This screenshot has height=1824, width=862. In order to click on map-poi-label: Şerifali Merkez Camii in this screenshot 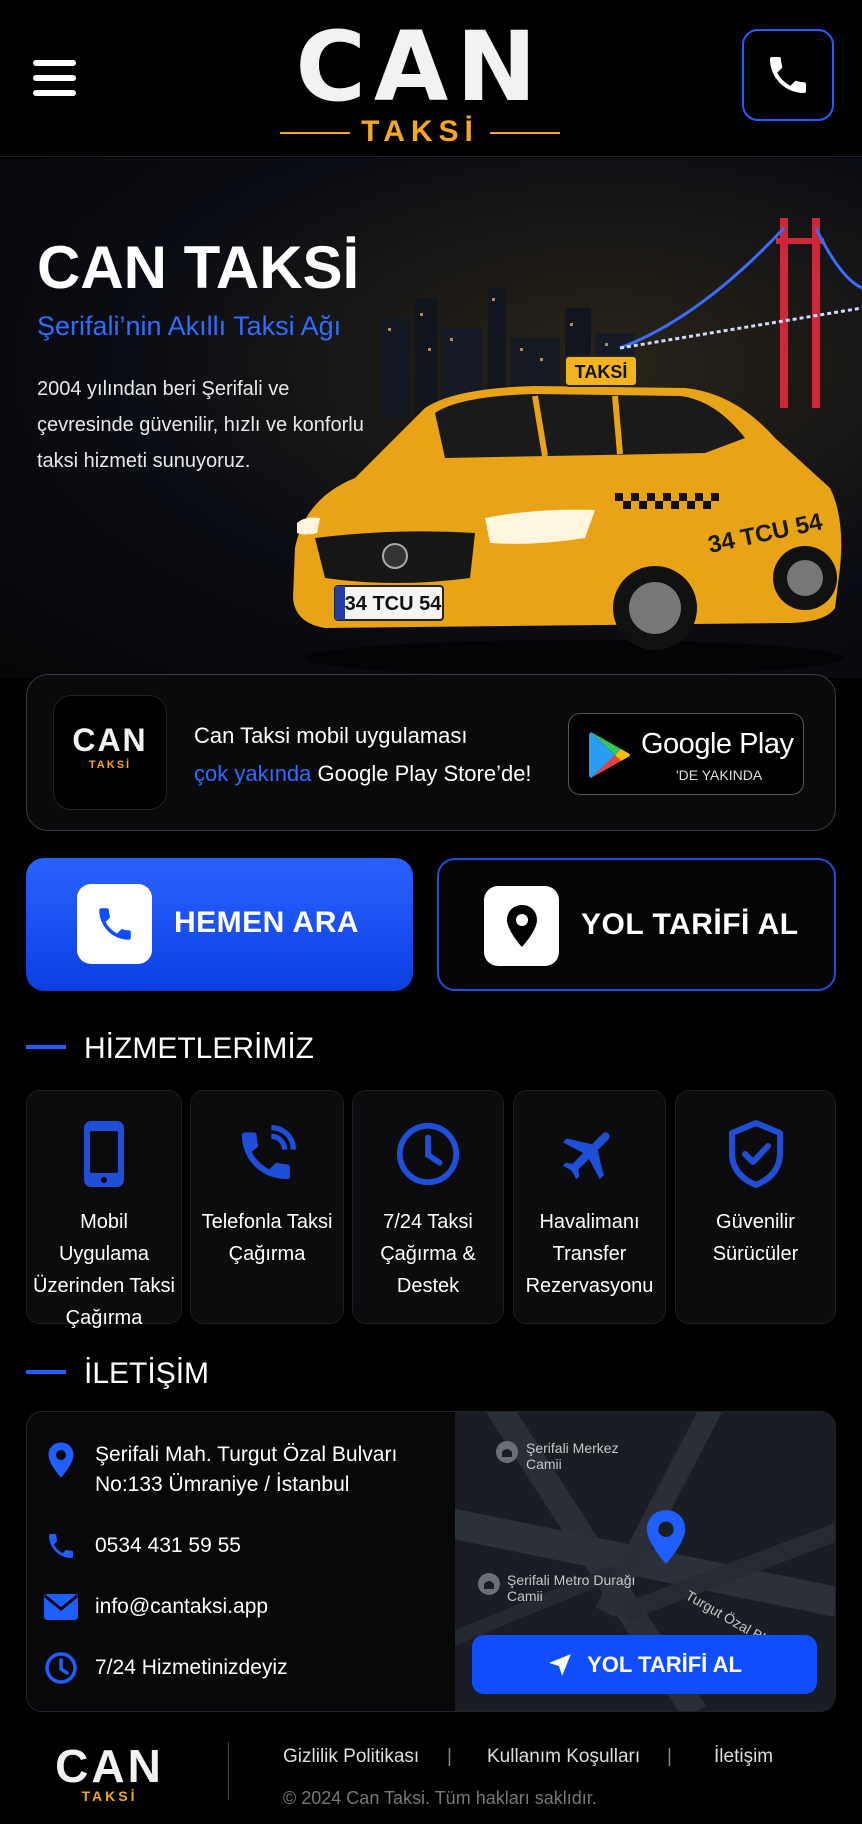, I will do `click(572, 1456)`.